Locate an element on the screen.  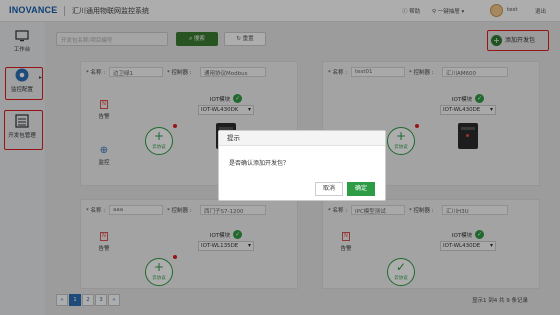
cancel-button: 取消 is located at coordinates (329, 189).